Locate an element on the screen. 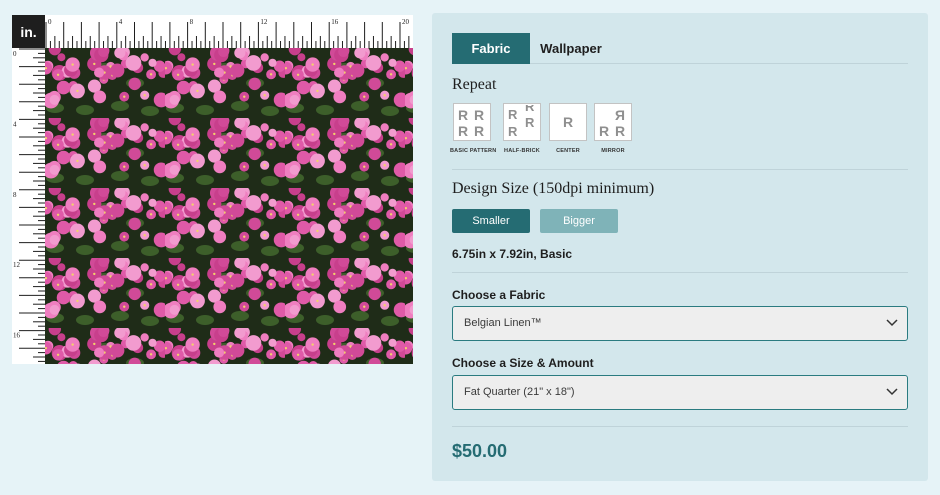 The width and height of the screenshot is (940, 495). unit-label: in. is located at coordinates (28, 31).